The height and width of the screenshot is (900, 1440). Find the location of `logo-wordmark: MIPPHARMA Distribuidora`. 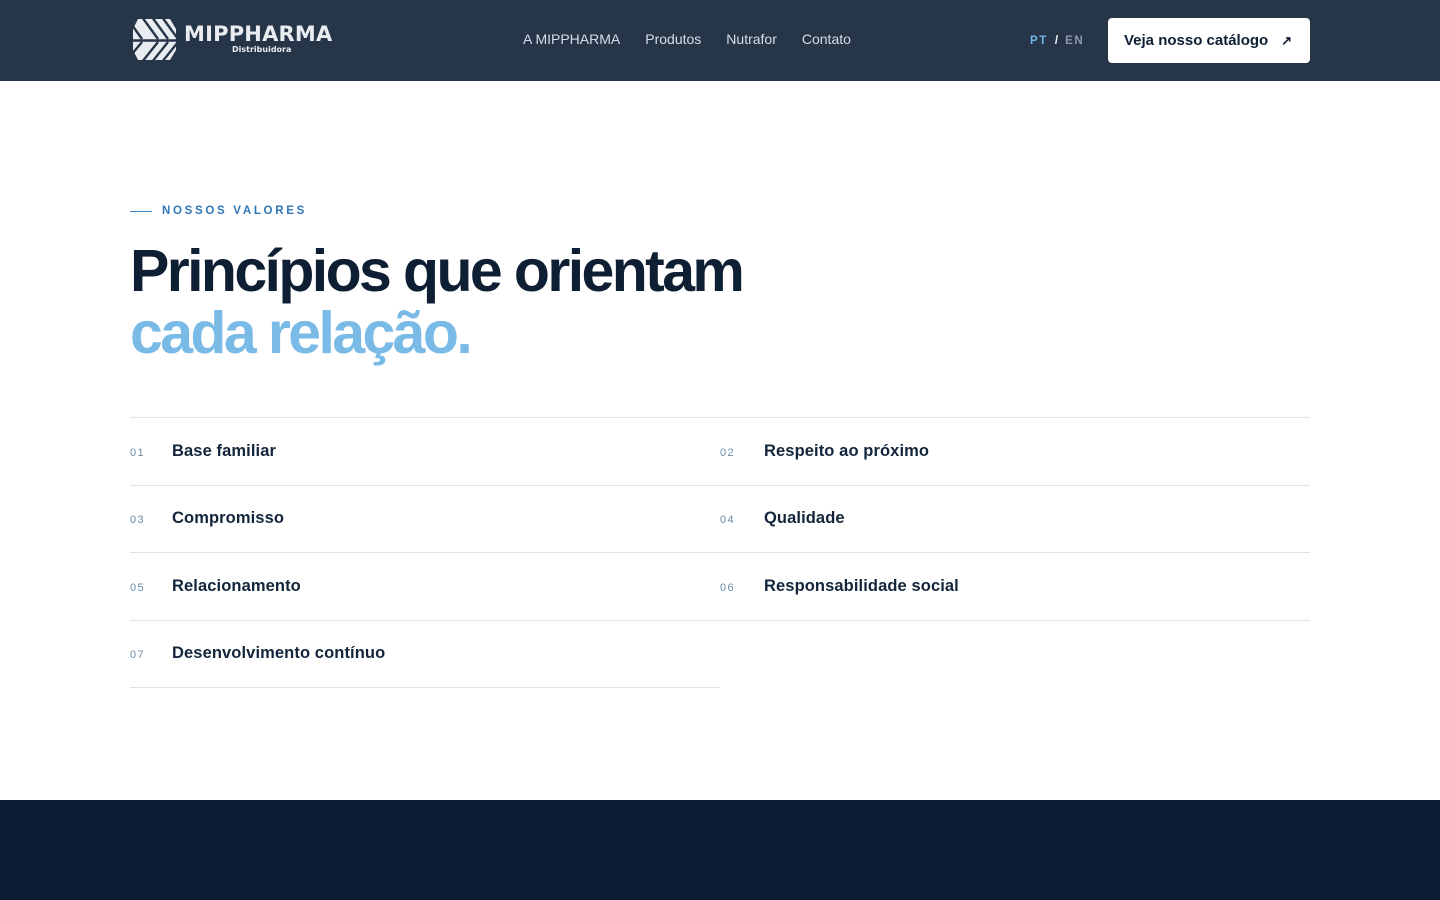

logo-wordmark: MIPPHARMA Distribuidora is located at coordinates (259, 39).